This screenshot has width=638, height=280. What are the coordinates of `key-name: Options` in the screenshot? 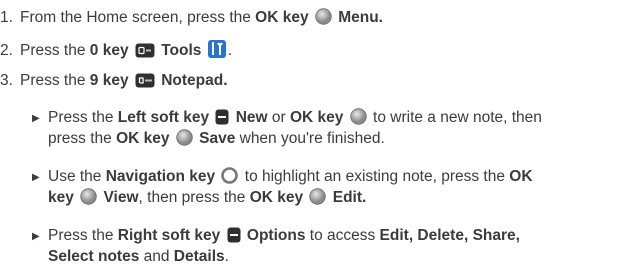 It's located at (276, 235).